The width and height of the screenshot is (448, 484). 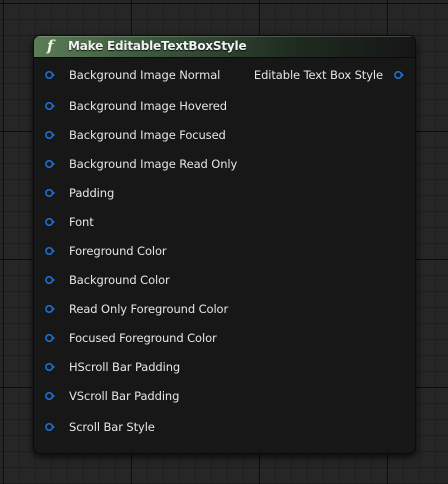 What do you see at coordinates (118, 251) in the screenshot?
I see `pin-label: Foreground Color` at bounding box center [118, 251].